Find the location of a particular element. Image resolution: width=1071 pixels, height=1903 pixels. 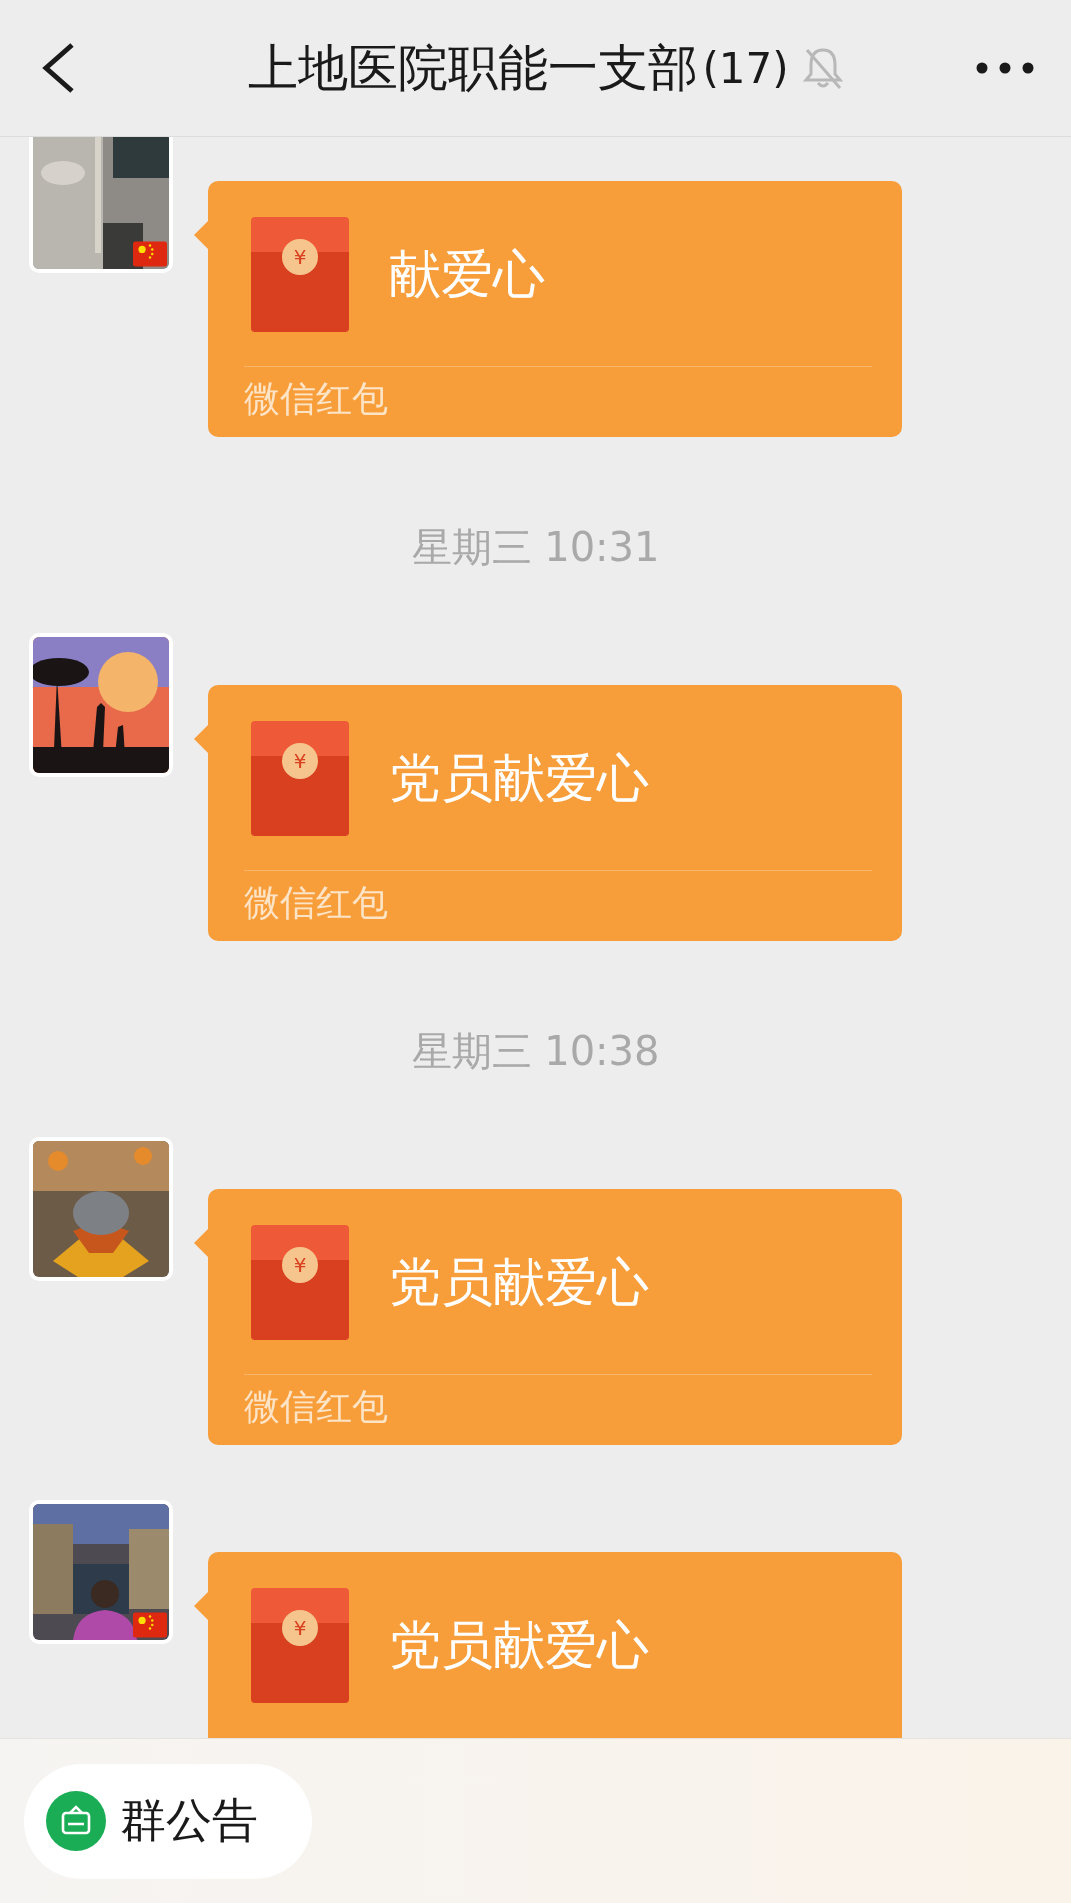

announcement-icon is located at coordinates (76, 1821).